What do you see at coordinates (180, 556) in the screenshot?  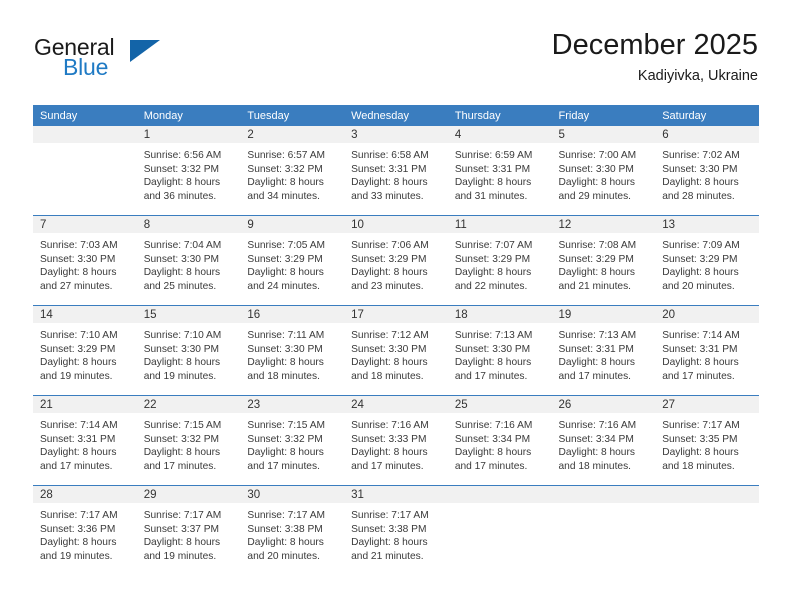 I see `day-info-daylight-l2: and 19 minutes.` at bounding box center [180, 556].